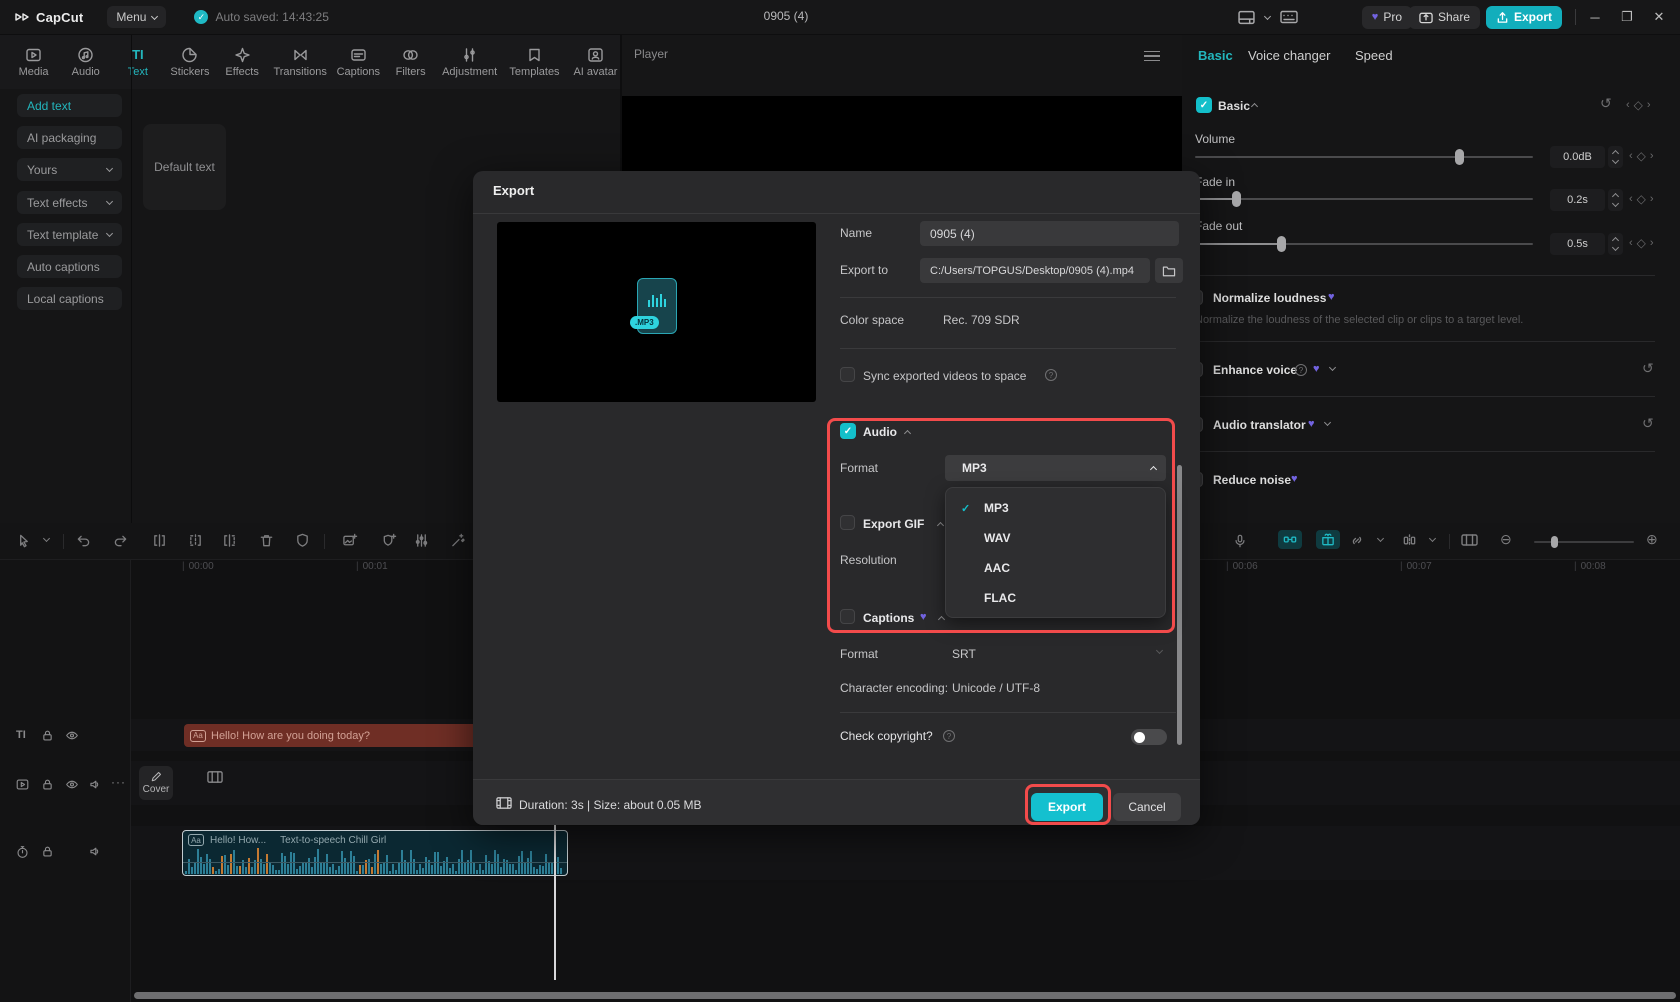  What do you see at coordinates (1055, 598) in the screenshot?
I see `dropdown-item-flac: FLAC` at bounding box center [1055, 598].